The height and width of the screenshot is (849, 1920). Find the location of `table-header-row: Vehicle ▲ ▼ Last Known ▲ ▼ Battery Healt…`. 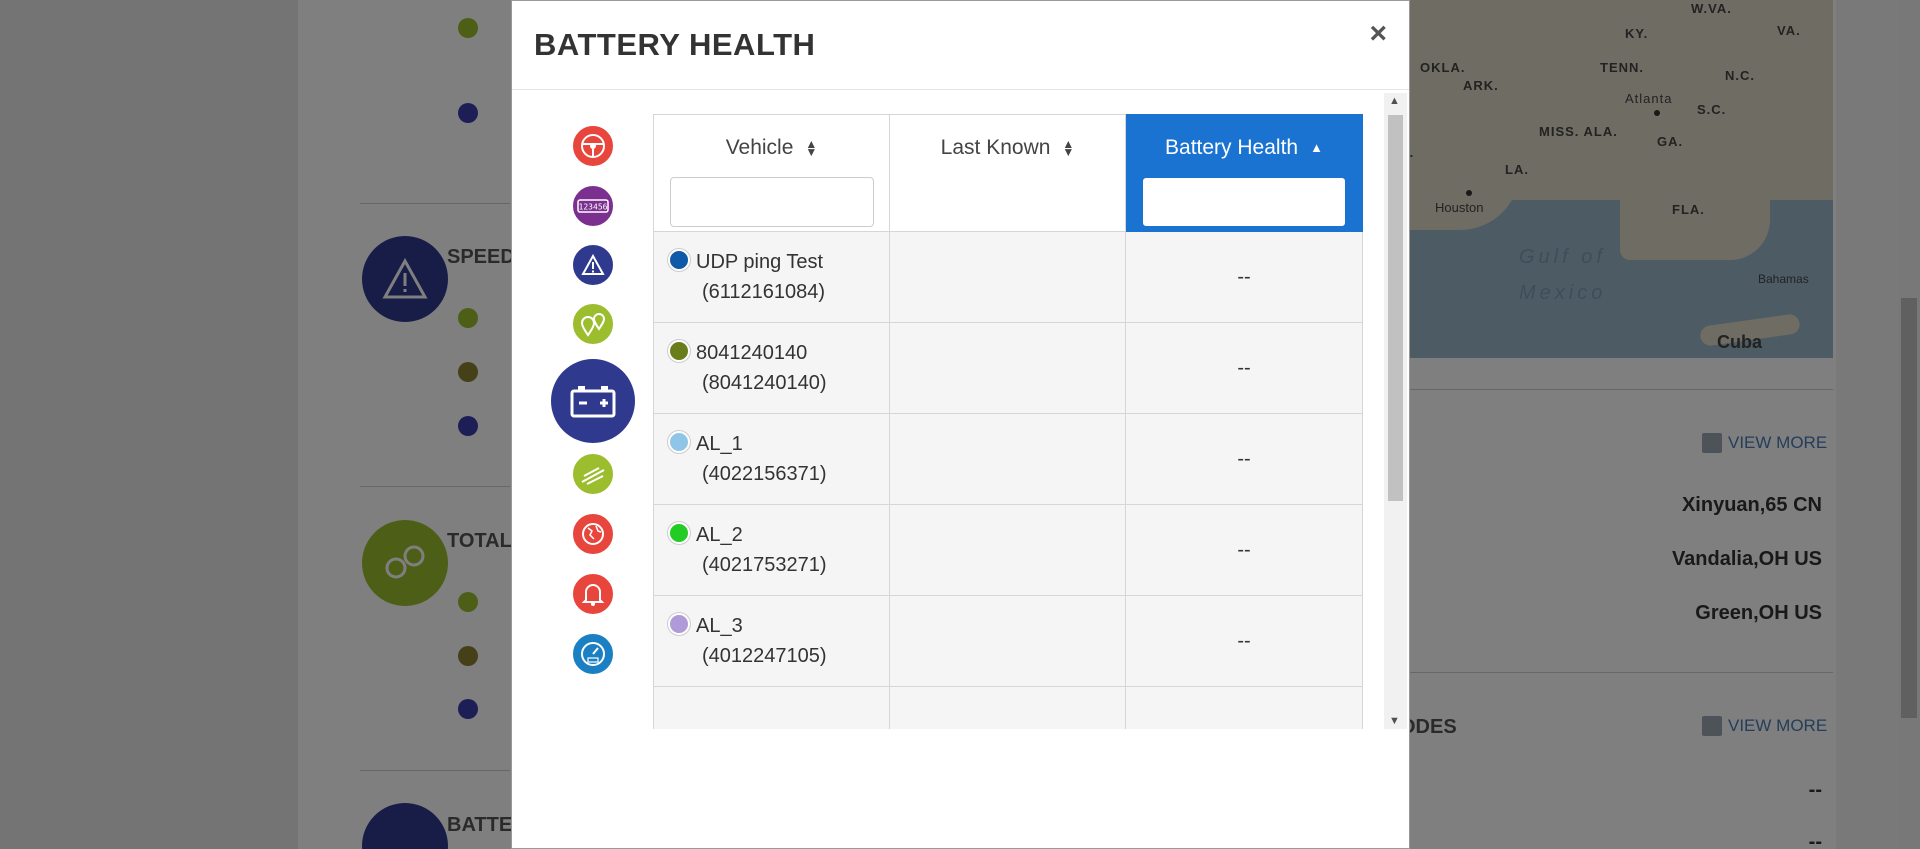

table-header-row: Vehicle ▲ ▼ Last Known ▲ ▼ Battery Healt… is located at coordinates (1008, 173).